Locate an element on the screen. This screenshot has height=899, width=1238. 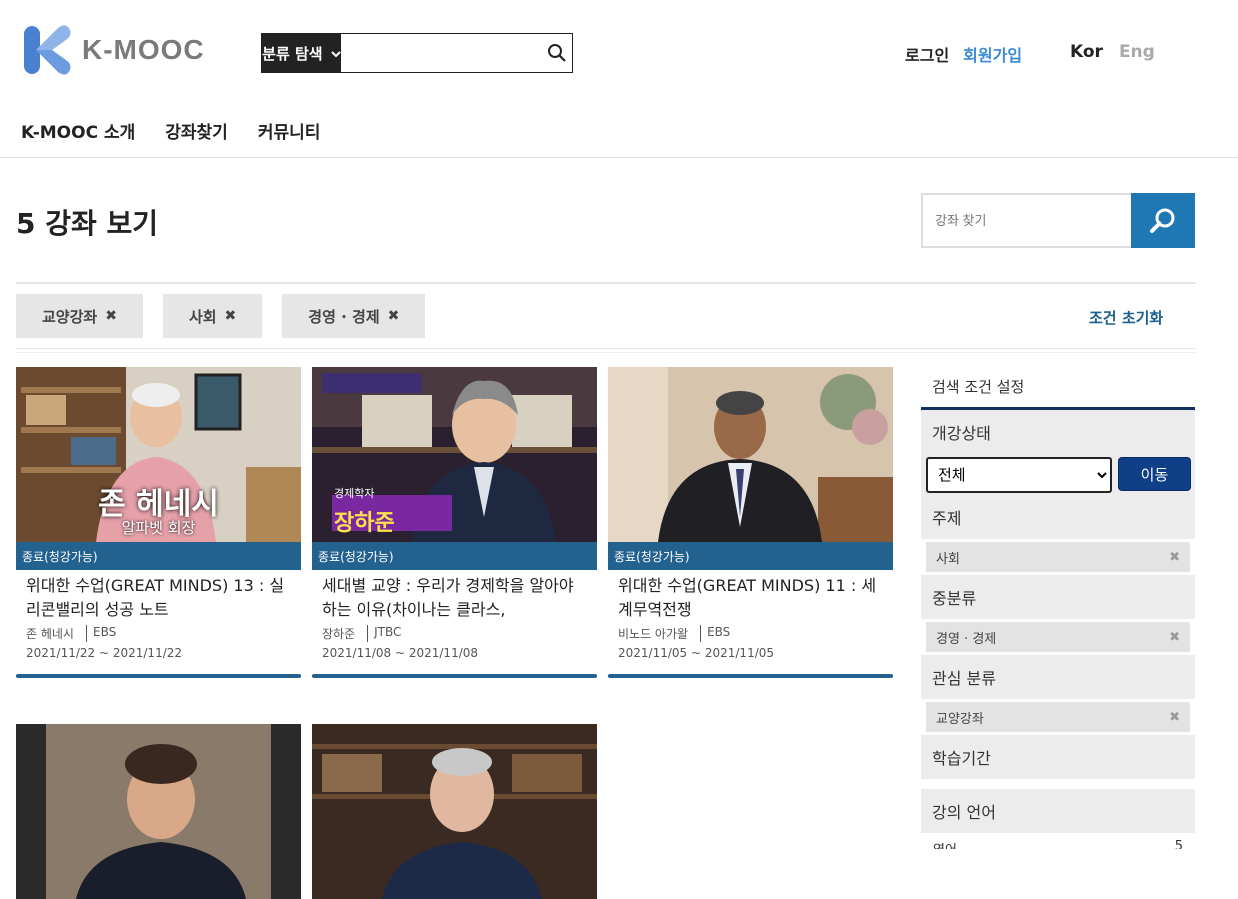
filter-tag: 교양강좌 ✖ is located at coordinates (1058, 717).